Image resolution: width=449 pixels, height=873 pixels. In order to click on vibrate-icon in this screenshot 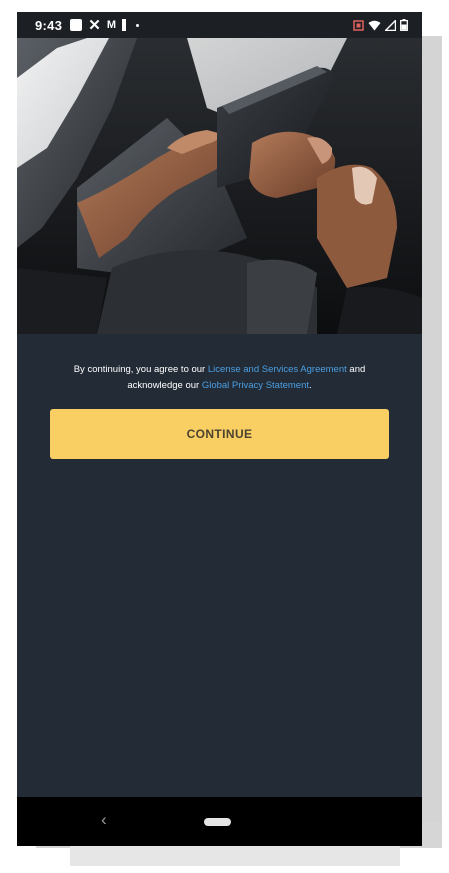, I will do `click(358, 25)`.